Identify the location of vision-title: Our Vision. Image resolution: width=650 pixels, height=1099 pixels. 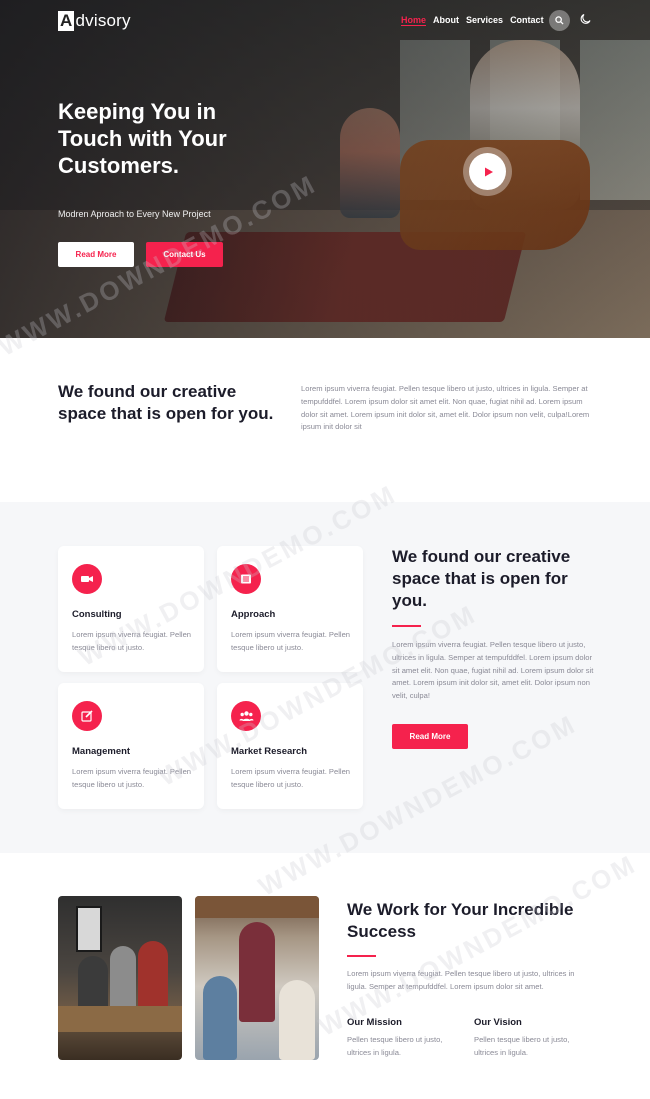
(498, 1022).